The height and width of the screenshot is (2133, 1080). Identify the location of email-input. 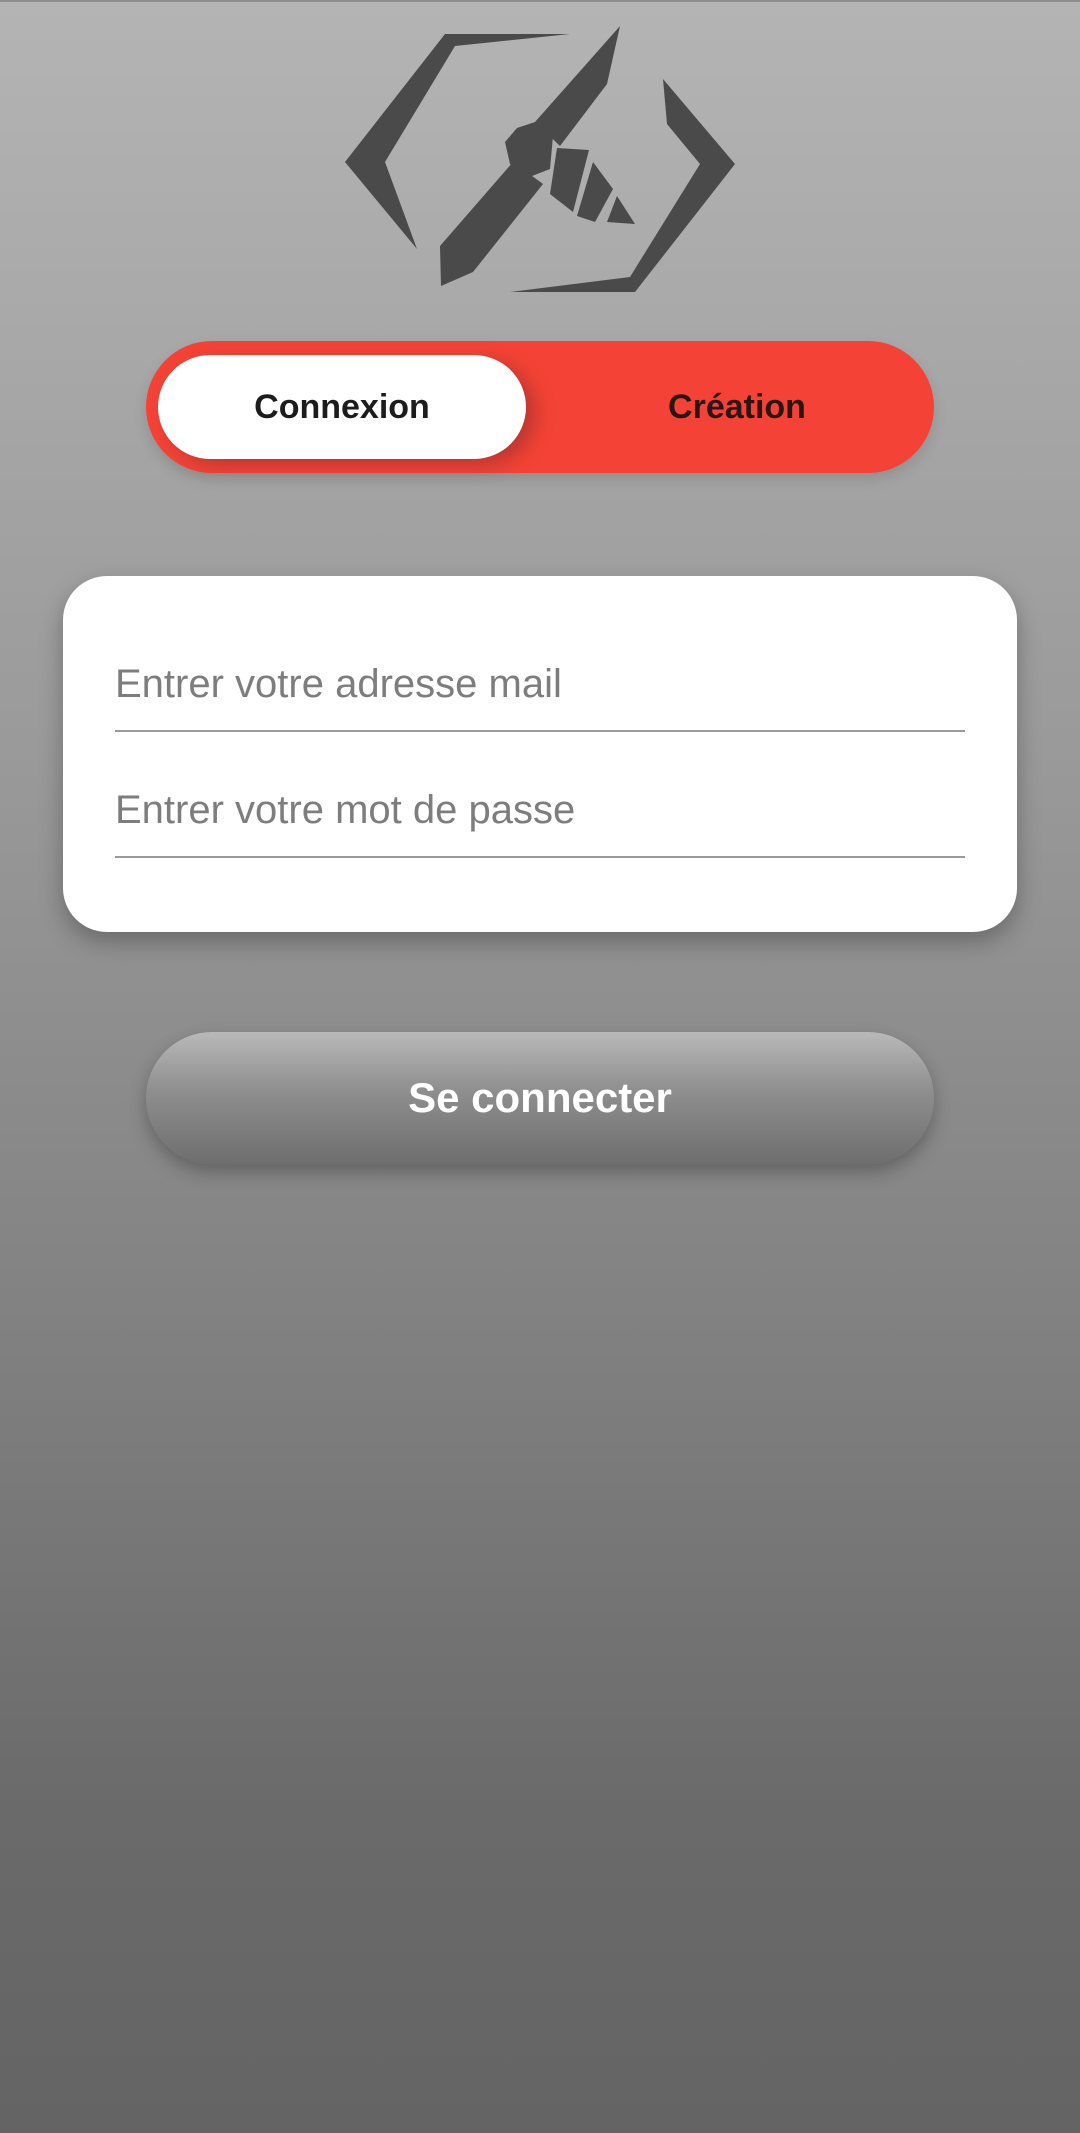
(540, 688).